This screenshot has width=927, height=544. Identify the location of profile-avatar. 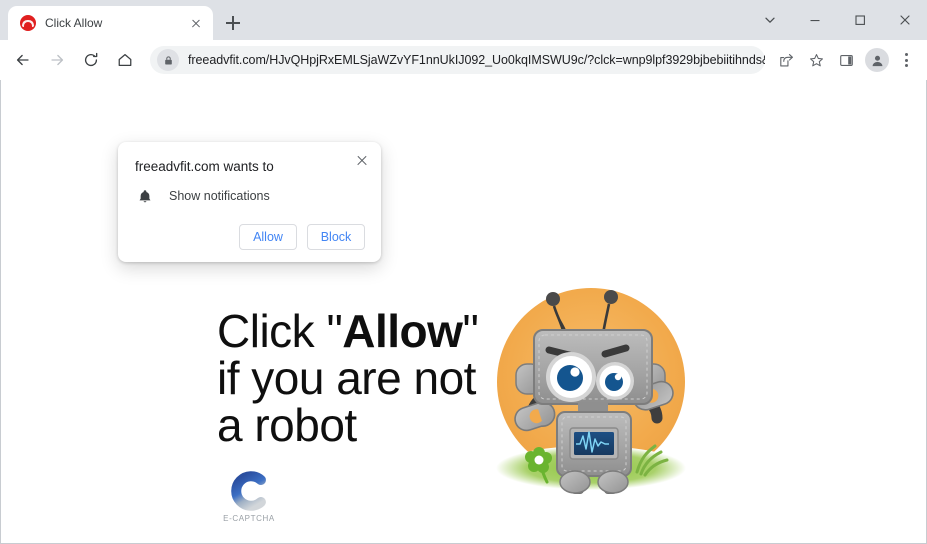
(877, 60).